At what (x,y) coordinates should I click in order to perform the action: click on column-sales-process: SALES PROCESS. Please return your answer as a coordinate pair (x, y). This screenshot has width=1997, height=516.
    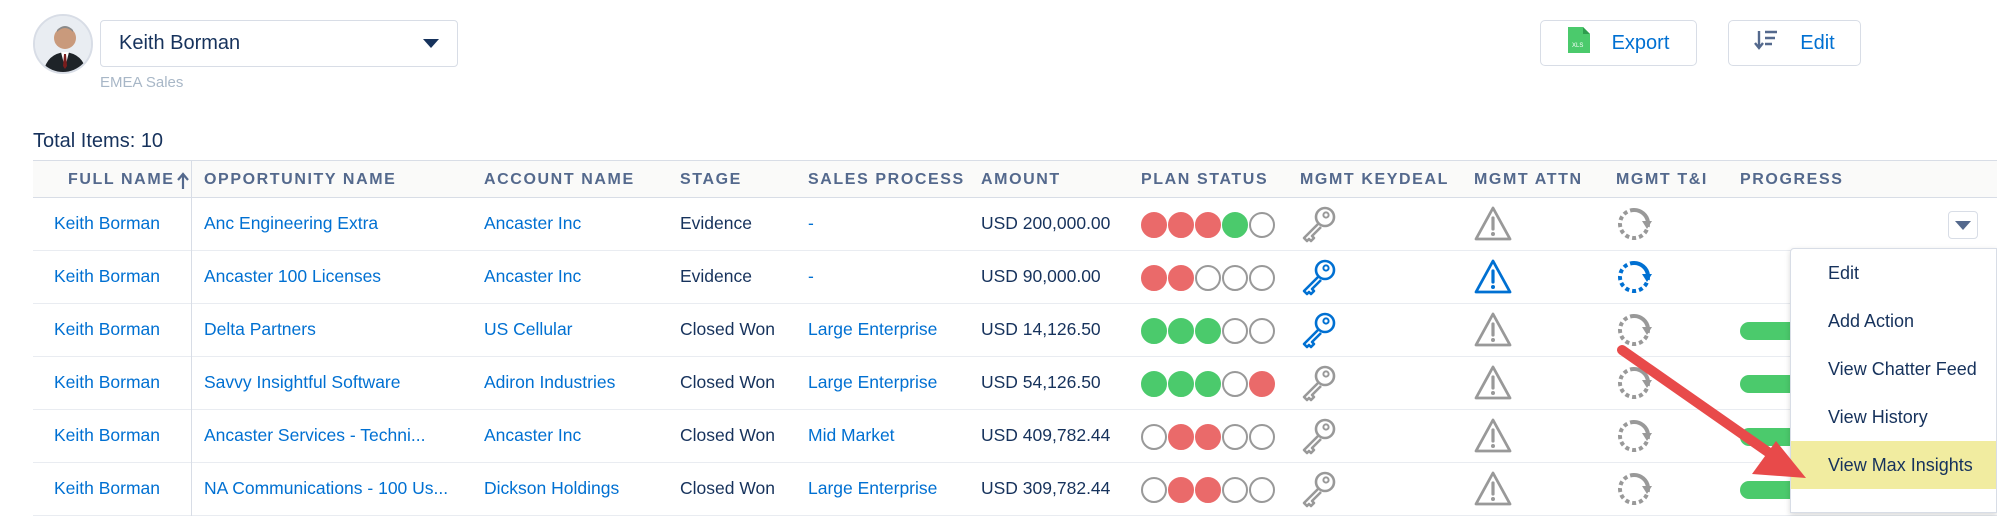
    Looking at the image, I should click on (886, 180).